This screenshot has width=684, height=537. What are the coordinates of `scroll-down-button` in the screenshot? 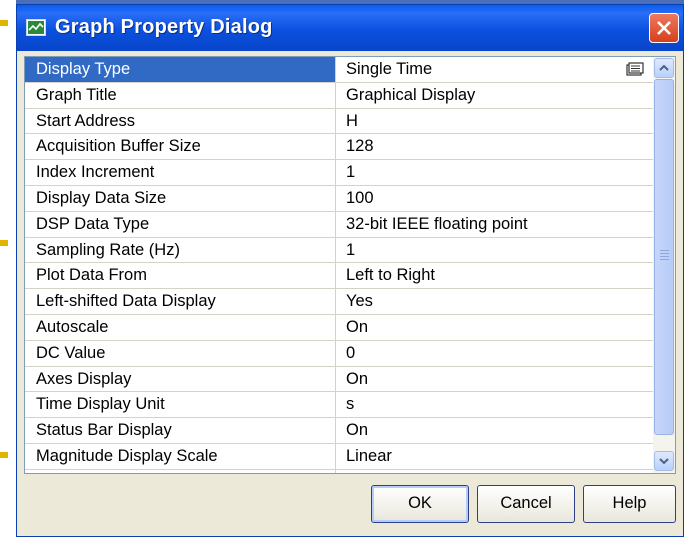 It's located at (664, 461).